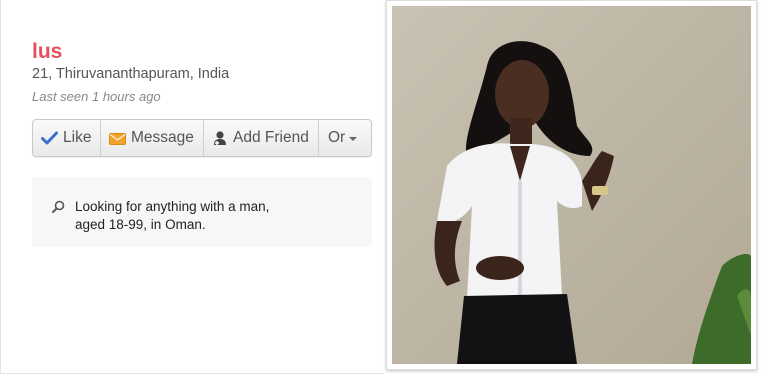 Image resolution: width=761 pixels, height=374 pixels. Describe the element at coordinates (162, 137) in the screenshot. I see `message-label: Message` at that location.